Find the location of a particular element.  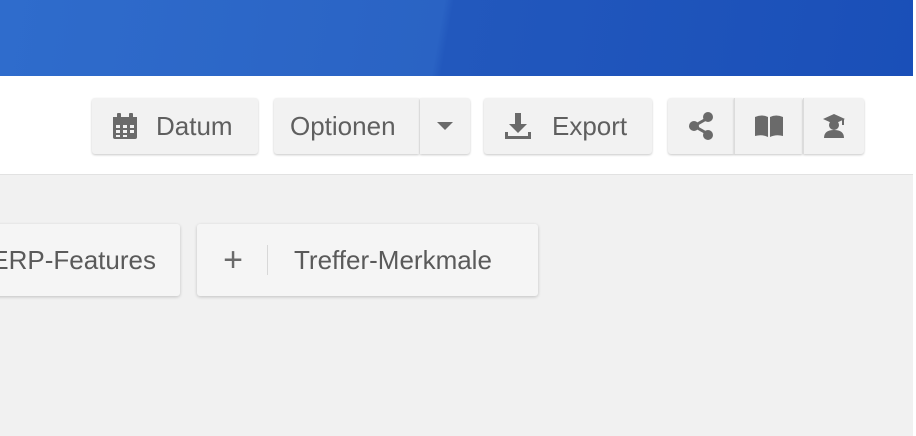

date-button-label: Datum is located at coordinates (194, 125).